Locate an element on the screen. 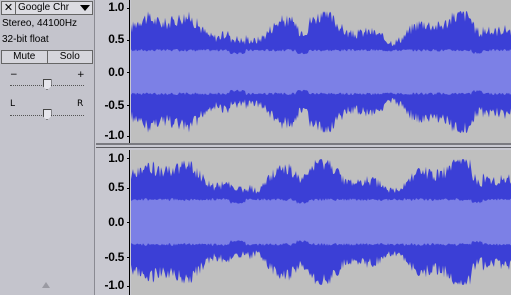  ruler-label-ch2-1: 1.0 is located at coordinates (116, 158).